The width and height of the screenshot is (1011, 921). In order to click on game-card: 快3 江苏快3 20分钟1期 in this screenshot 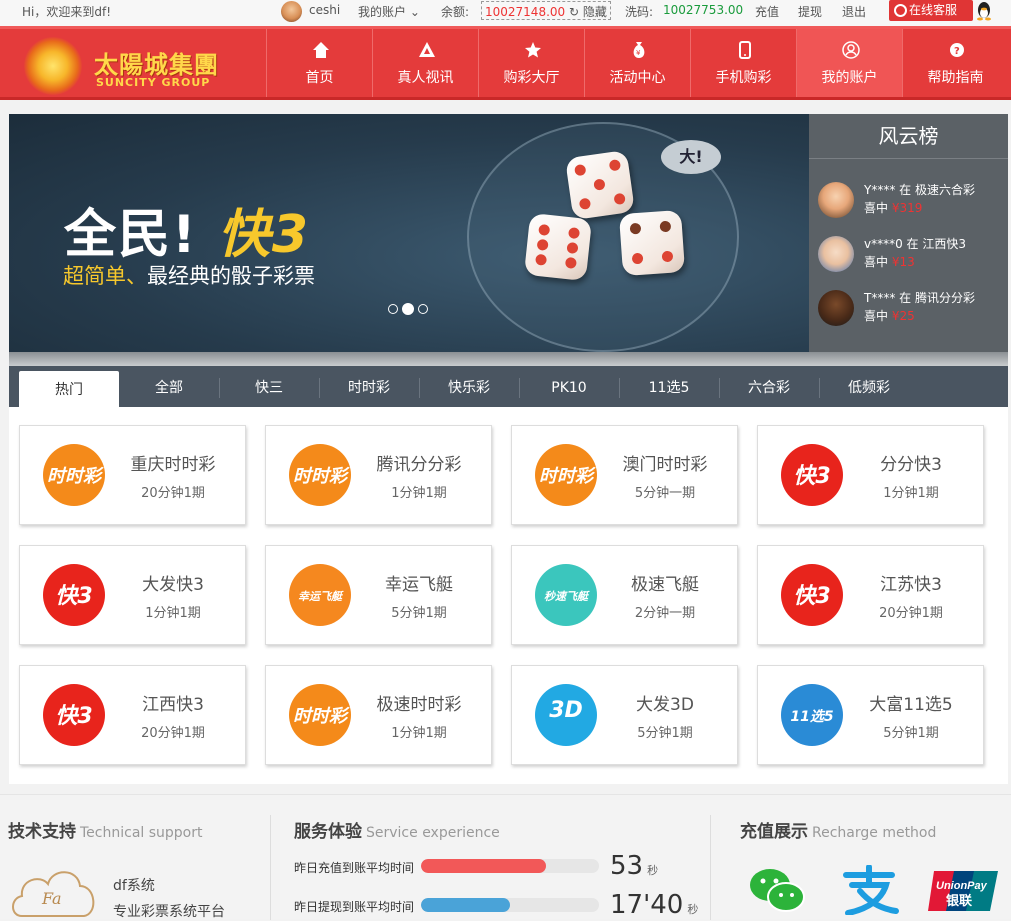, I will do `click(870, 595)`.